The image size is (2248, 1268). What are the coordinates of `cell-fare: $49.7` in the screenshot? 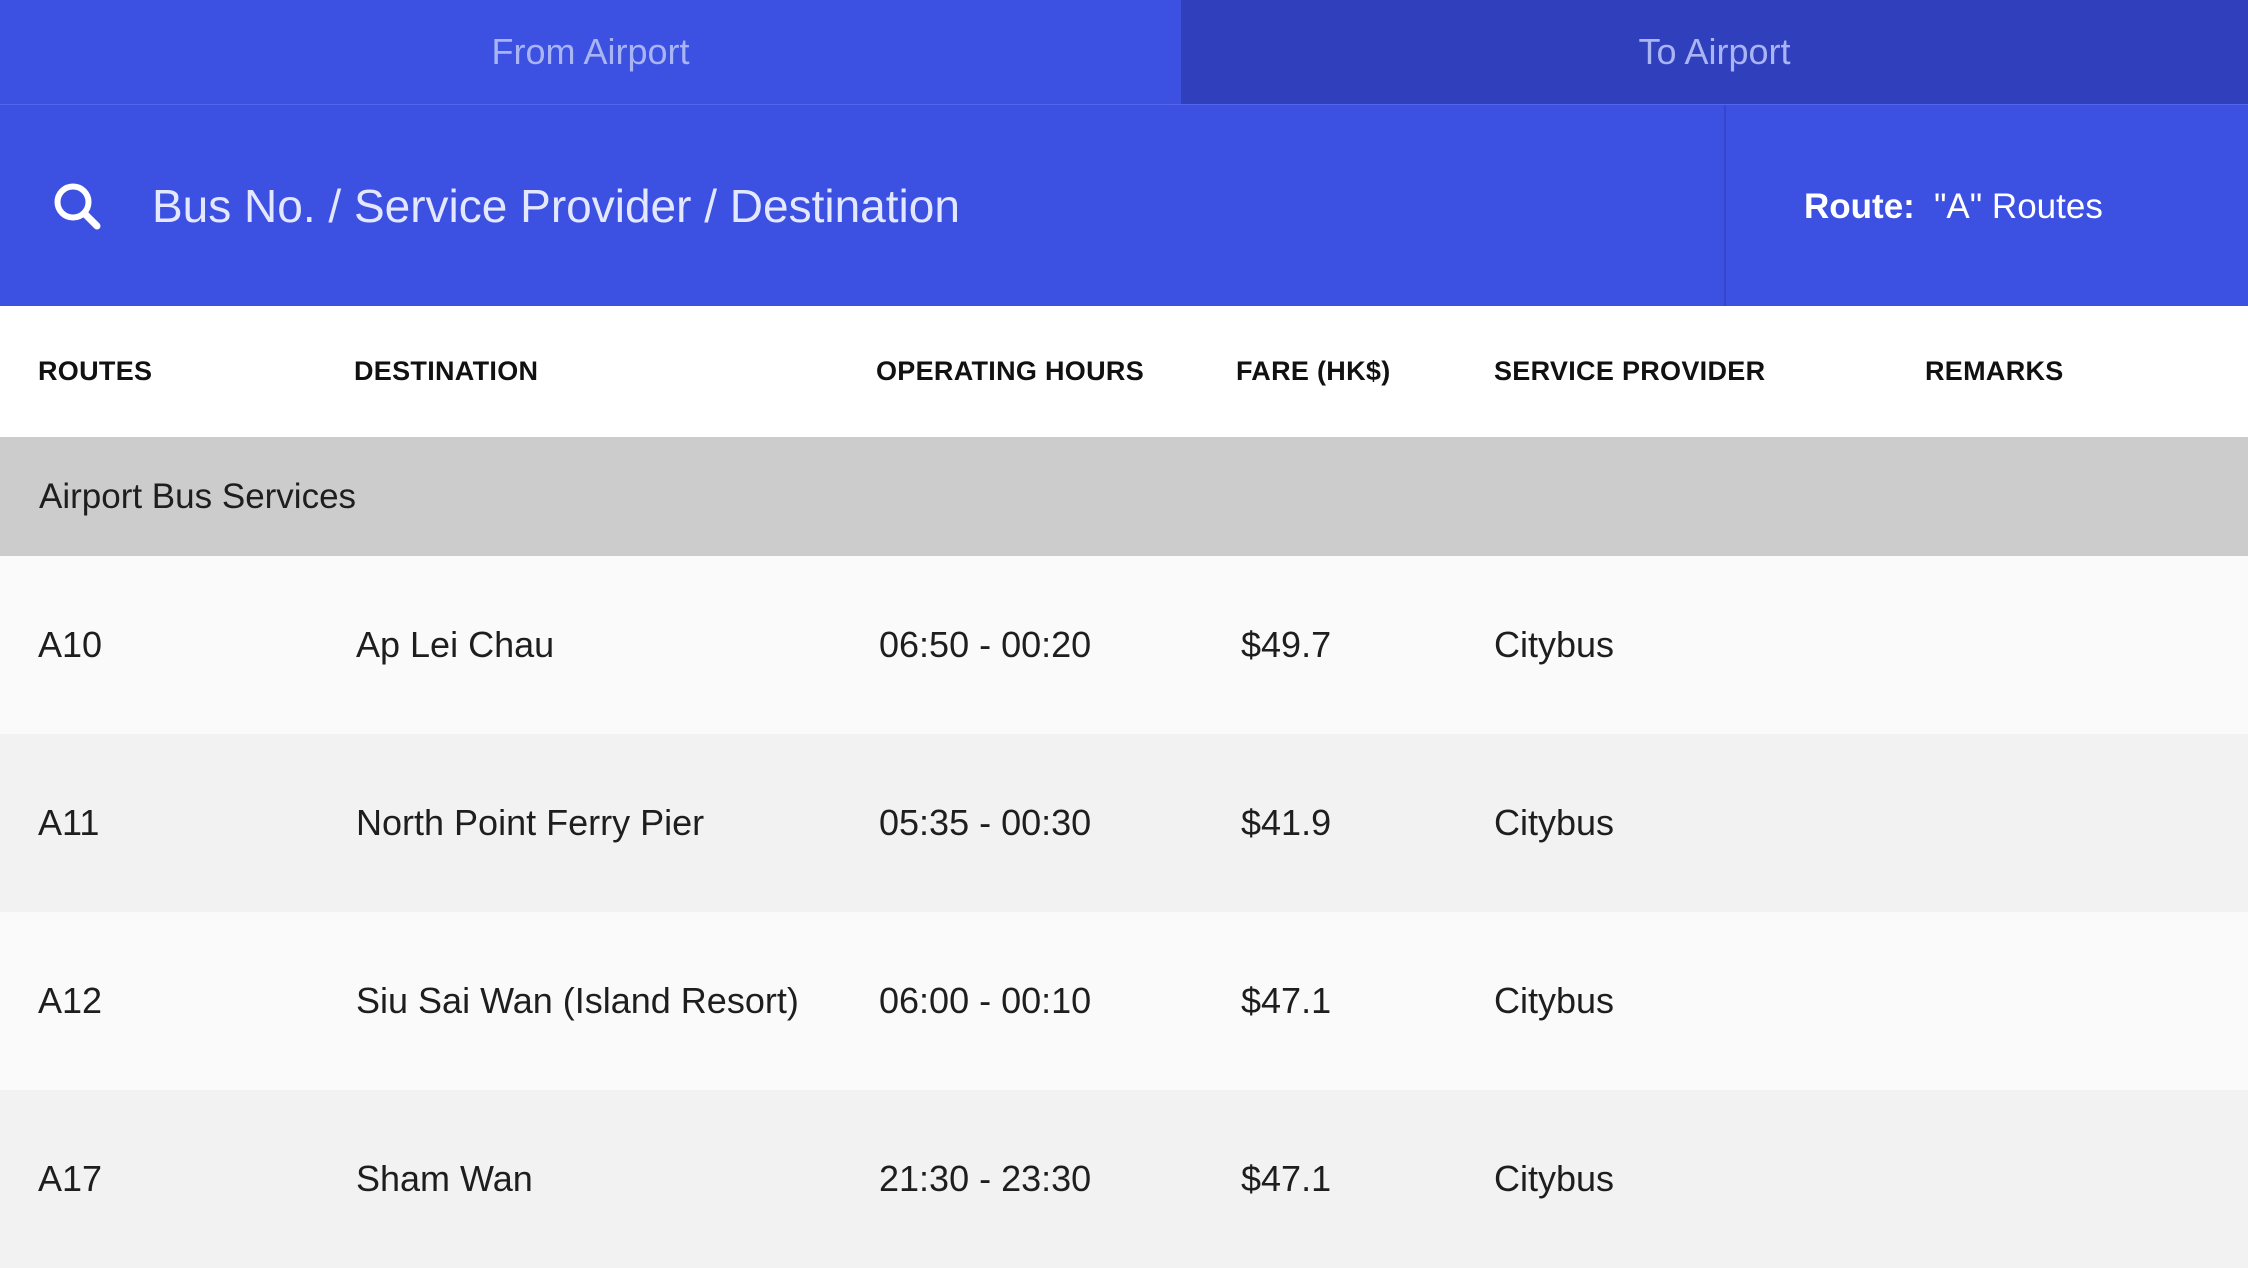 It's located at (1286, 644).